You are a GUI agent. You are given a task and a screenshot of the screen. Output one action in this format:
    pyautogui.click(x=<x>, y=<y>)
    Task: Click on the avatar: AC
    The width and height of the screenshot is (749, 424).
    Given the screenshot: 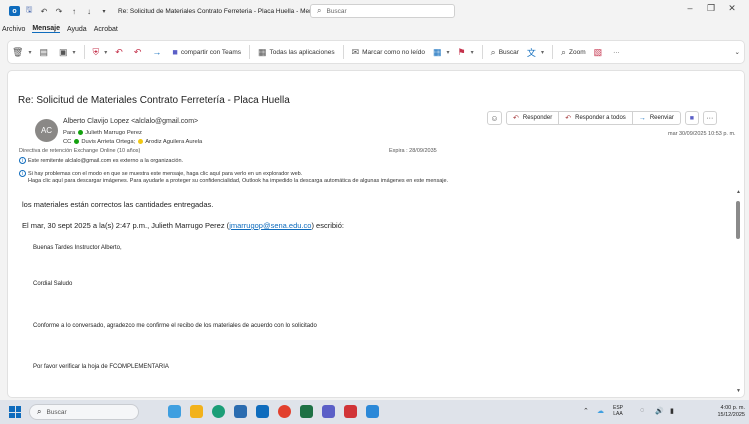 What is the action you would take?
    pyautogui.click(x=46, y=130)
    